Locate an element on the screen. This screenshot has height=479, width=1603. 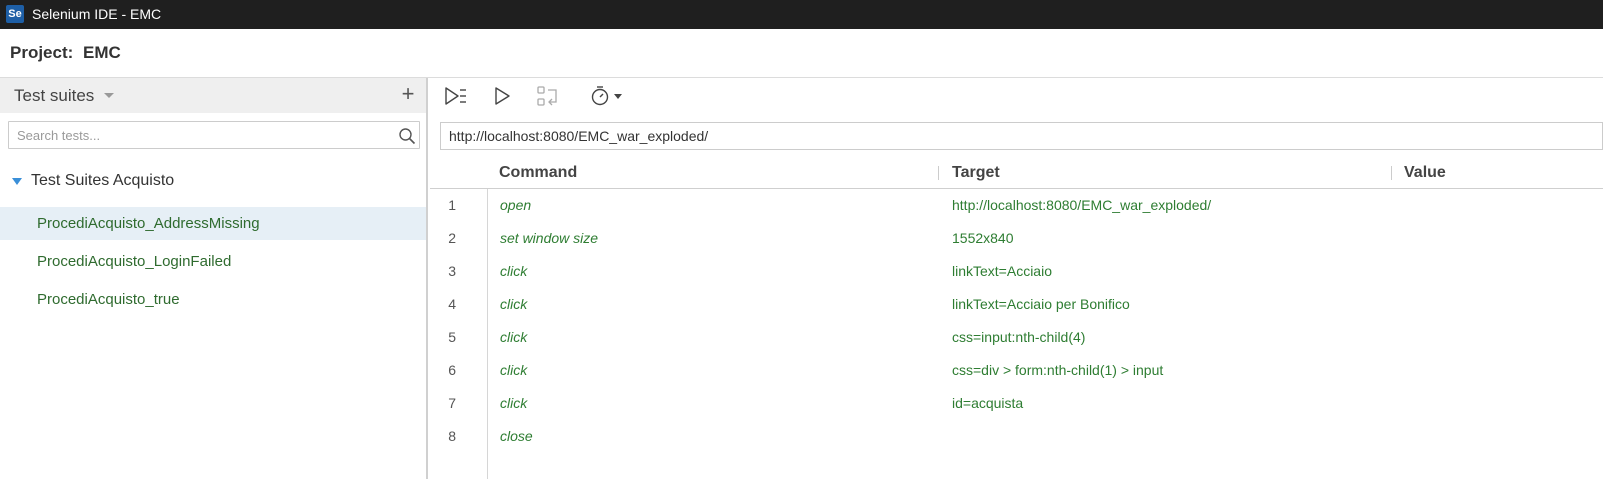
search-icon is located at coordinates (407, 136).